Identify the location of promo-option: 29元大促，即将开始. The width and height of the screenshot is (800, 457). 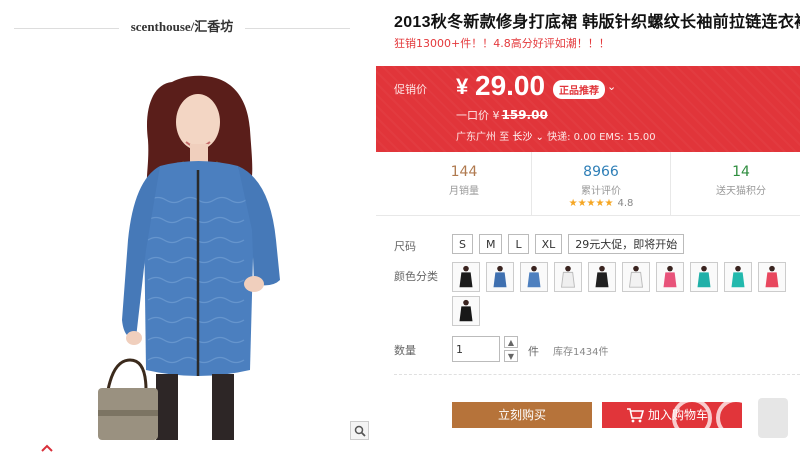
(626, 244).